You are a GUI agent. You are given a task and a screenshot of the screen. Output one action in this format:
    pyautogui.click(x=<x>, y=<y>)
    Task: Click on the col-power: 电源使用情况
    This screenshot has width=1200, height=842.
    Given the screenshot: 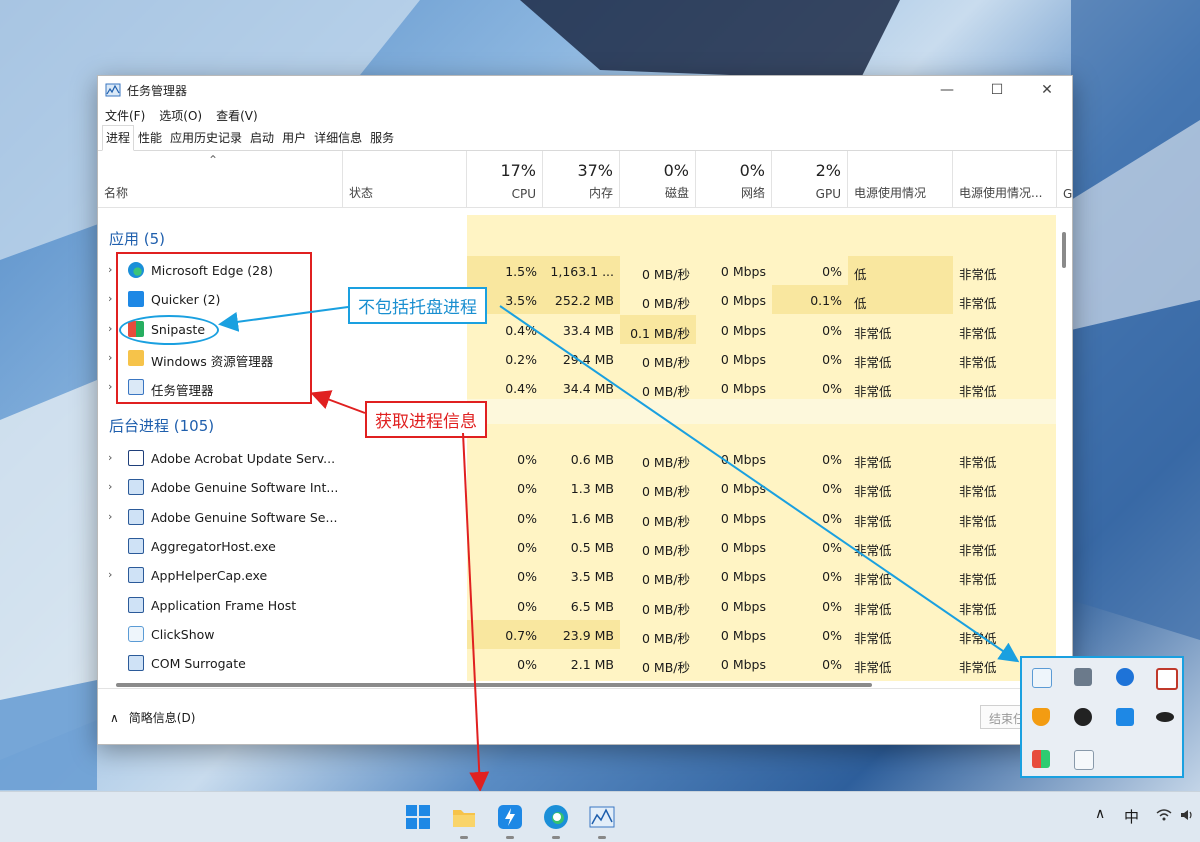 What is the action you would take?
    pyautogui.click(x=900, y=179)
    